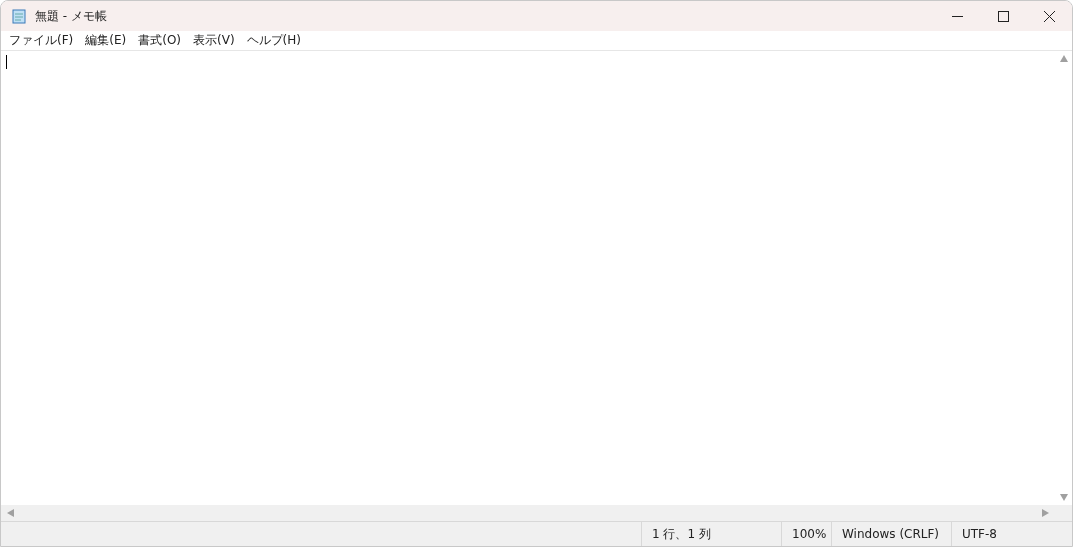  What do you see at coordinates (1003, 16) in the screenshot?
I see `maximize-icon` at bounding box center [1003, 16].